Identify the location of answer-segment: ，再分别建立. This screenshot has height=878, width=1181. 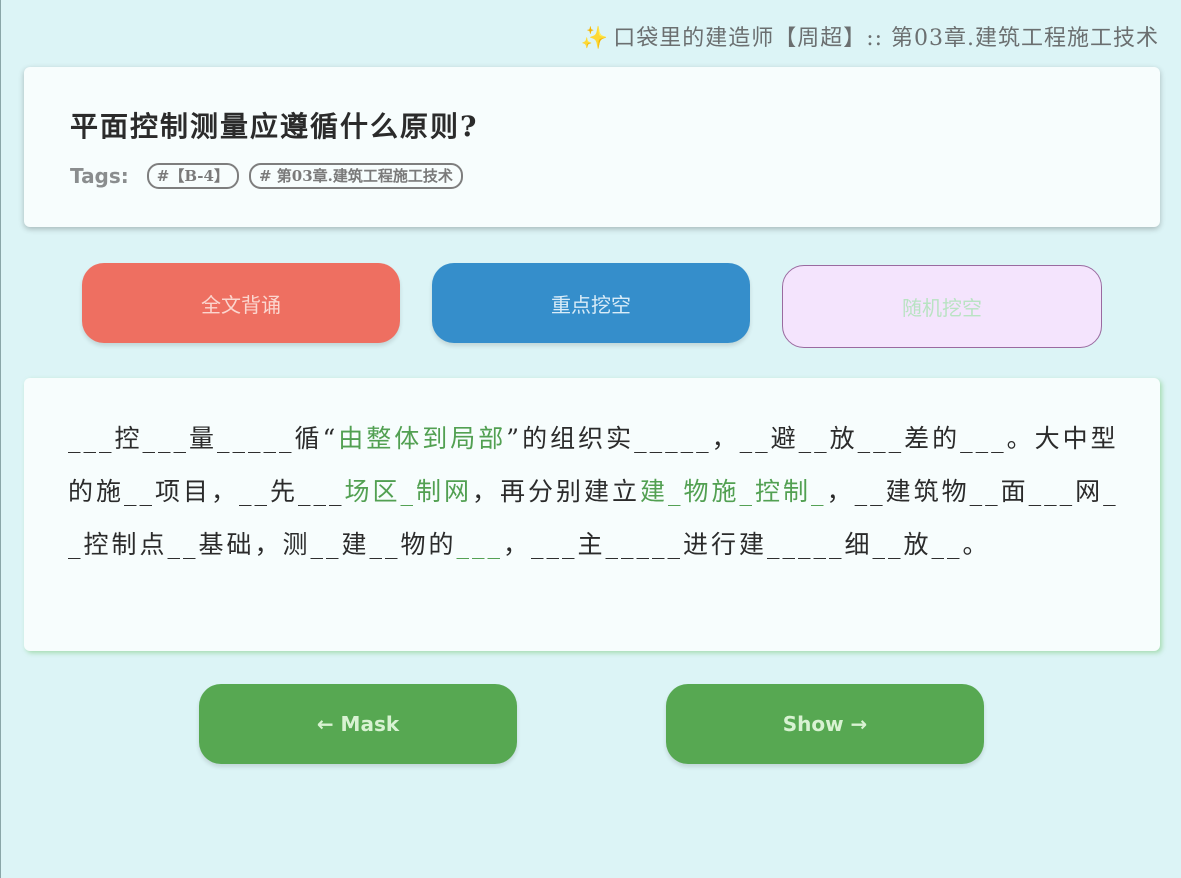
(556, 491).